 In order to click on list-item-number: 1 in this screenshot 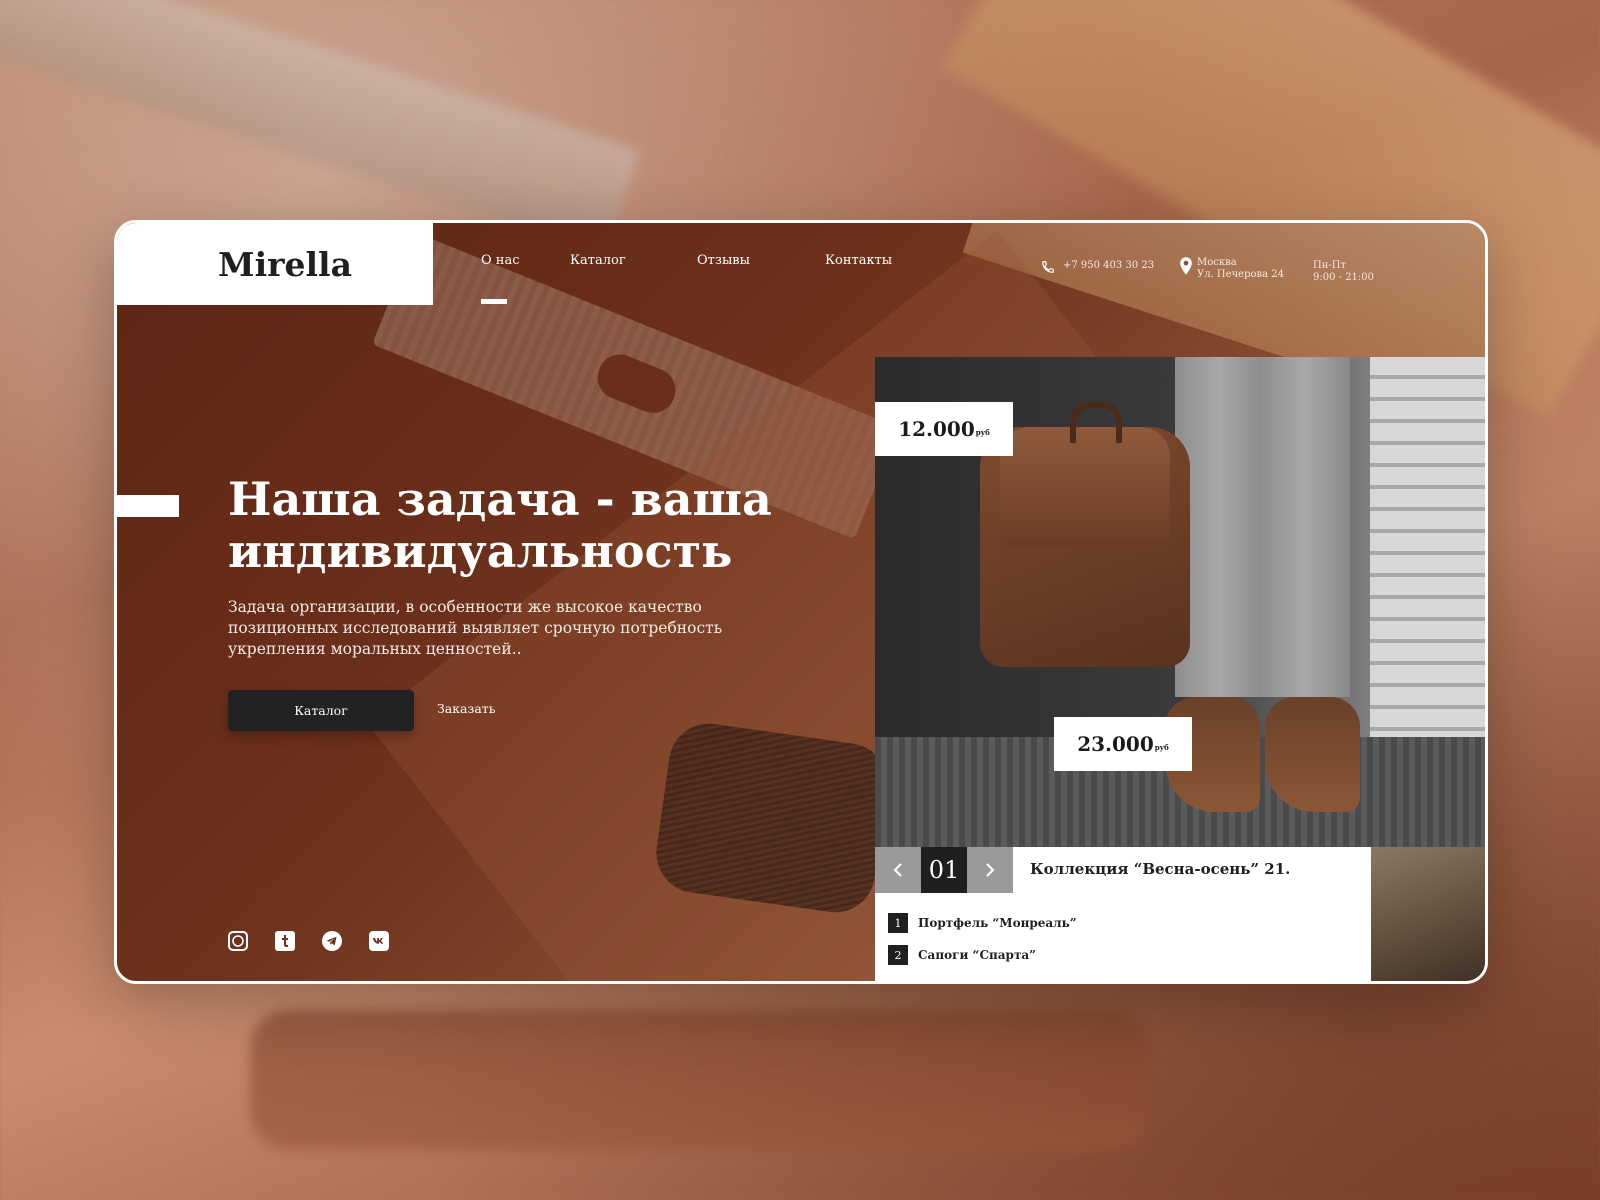, I will do `click(898, 923)`.